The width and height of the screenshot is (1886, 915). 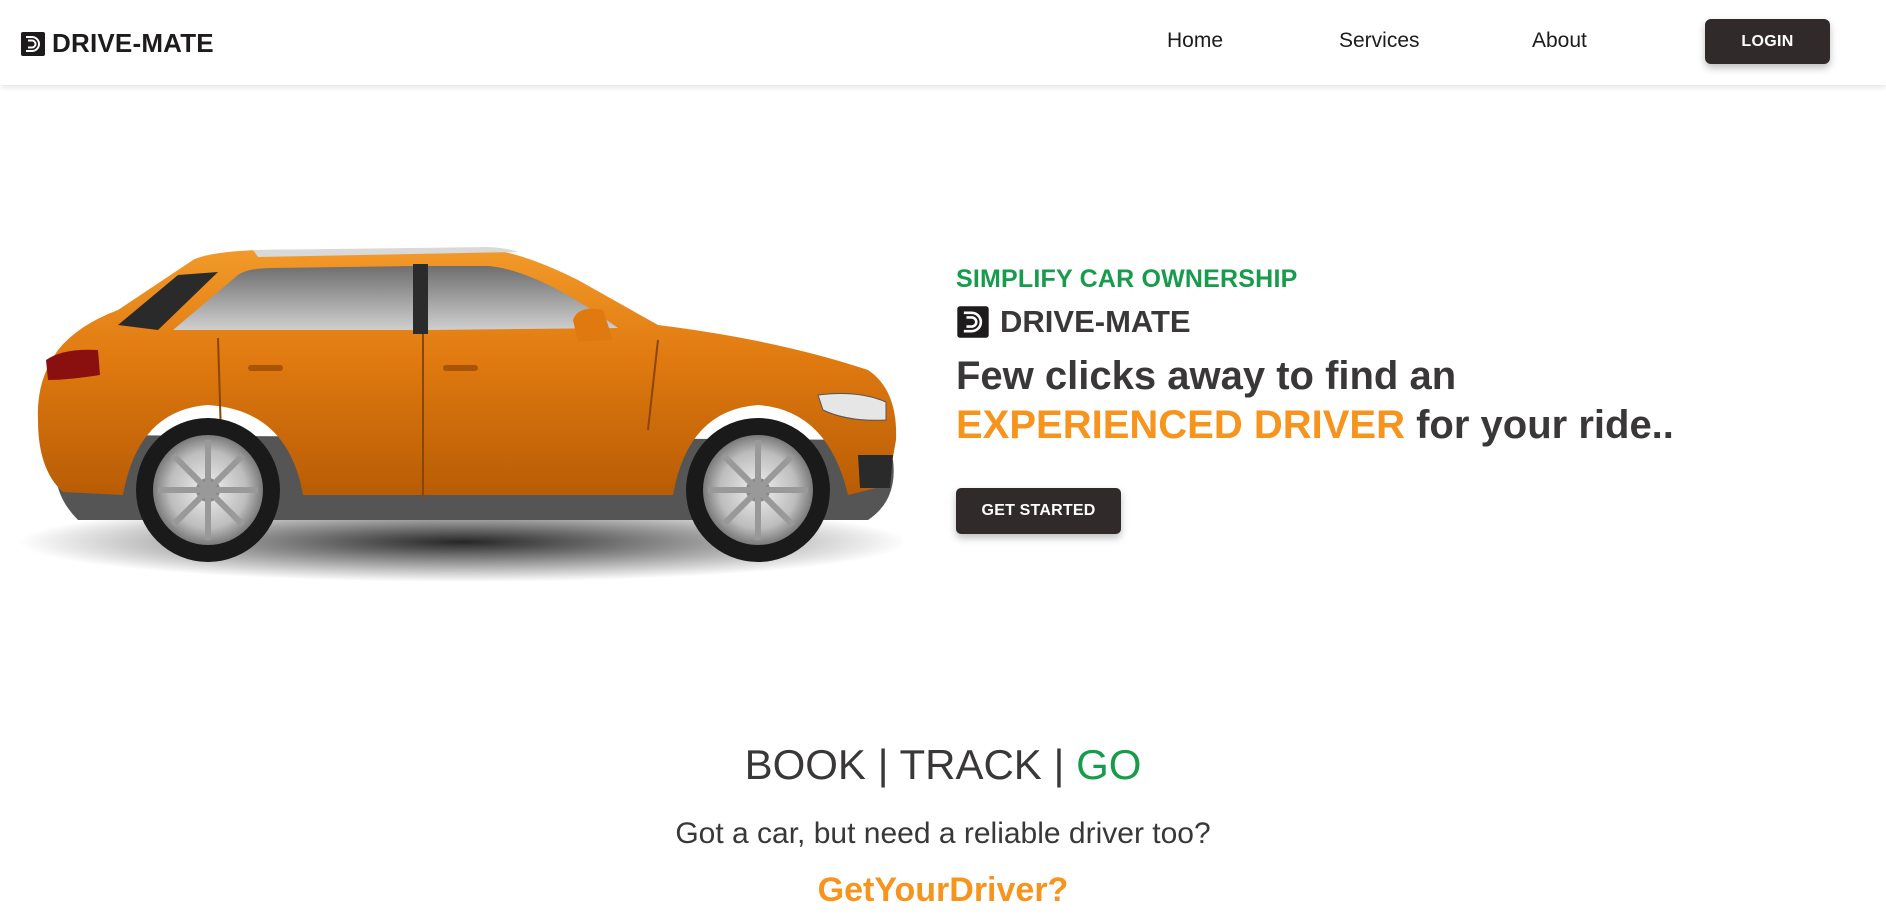 I want to click on heading-book: BOOK, so click(x=805, y=764).